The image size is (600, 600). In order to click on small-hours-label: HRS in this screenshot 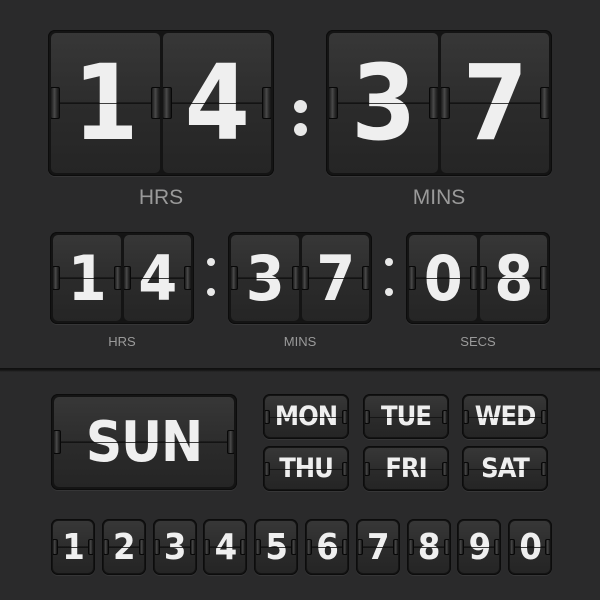, I will do `click(122, 341)`.